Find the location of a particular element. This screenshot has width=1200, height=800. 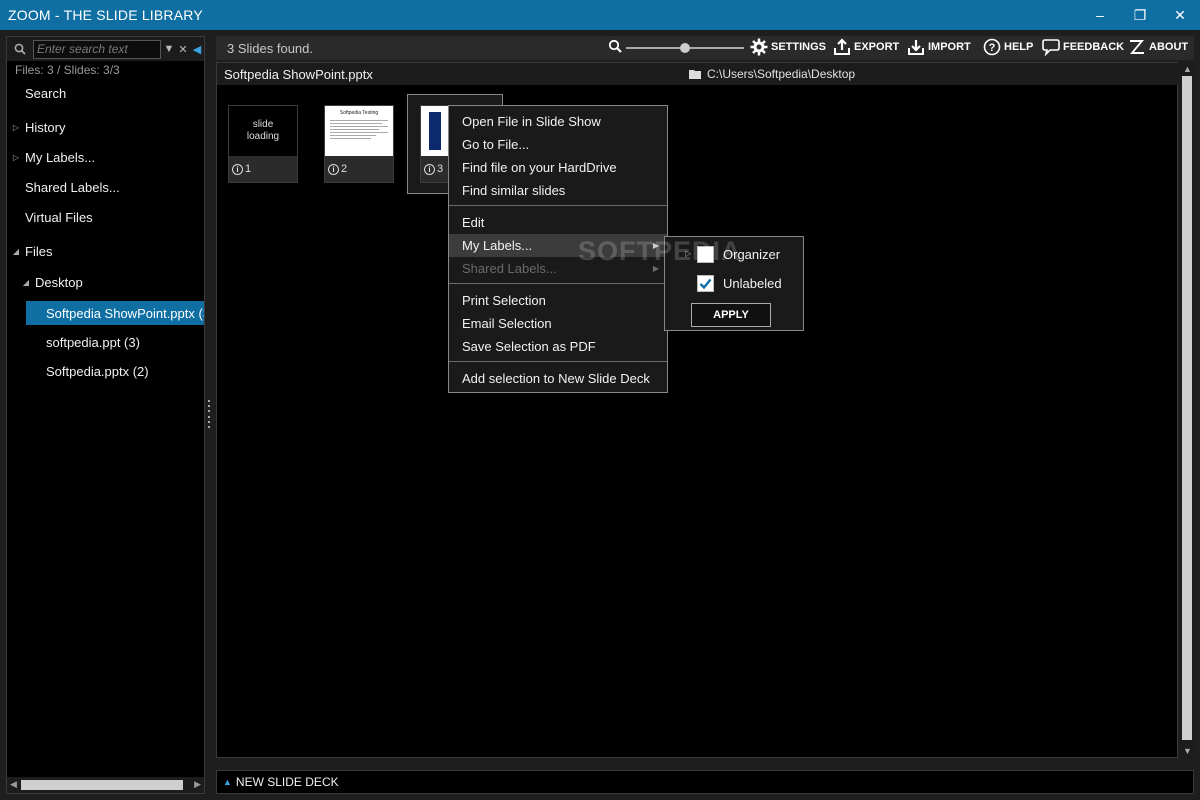

clear-search-icon: ✕ is located at coordinates (183, 49).